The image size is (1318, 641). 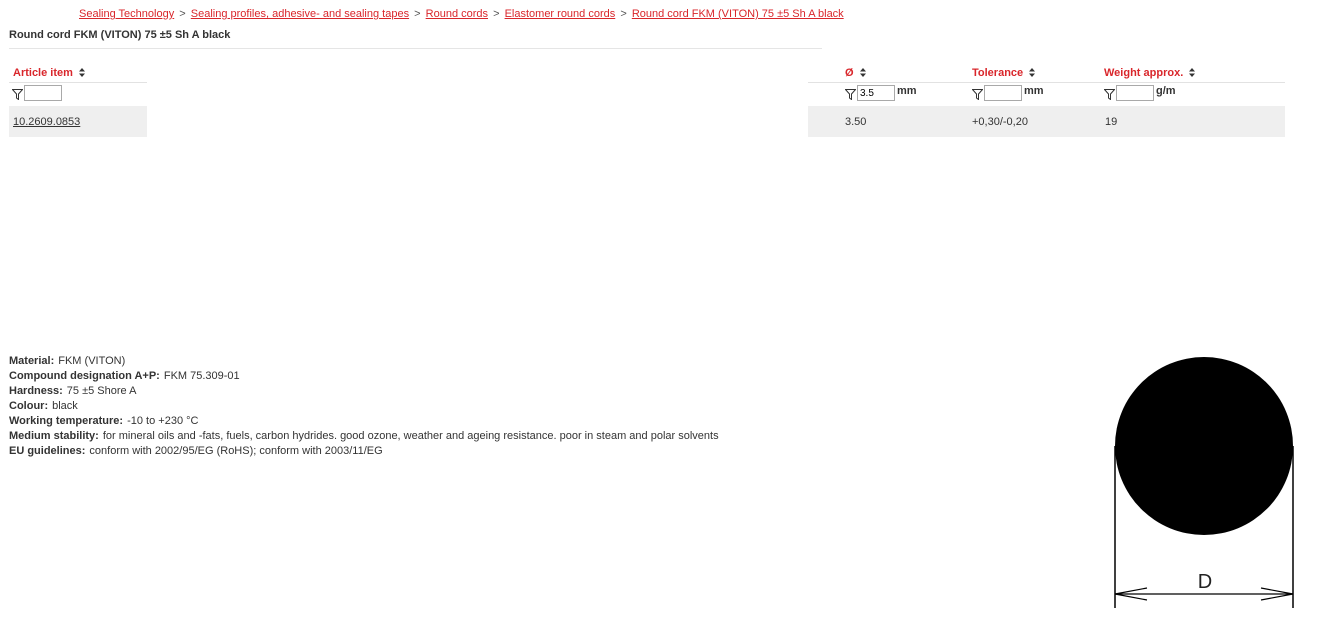 What do you see at coordinates (1034, 91) in the screenshot?
I see `filter-tolerance-unit: mm` at bounding box center [1034, 91].